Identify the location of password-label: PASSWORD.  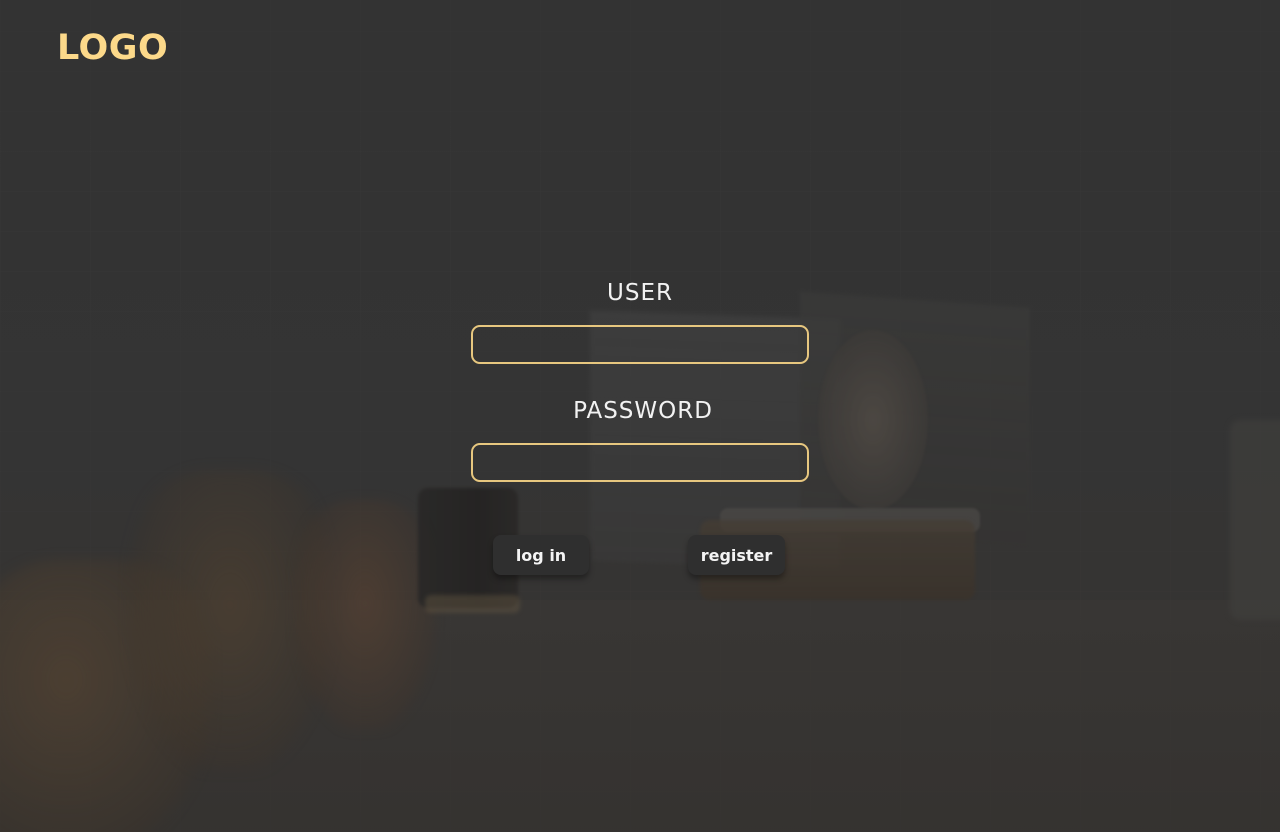
(643, 411).